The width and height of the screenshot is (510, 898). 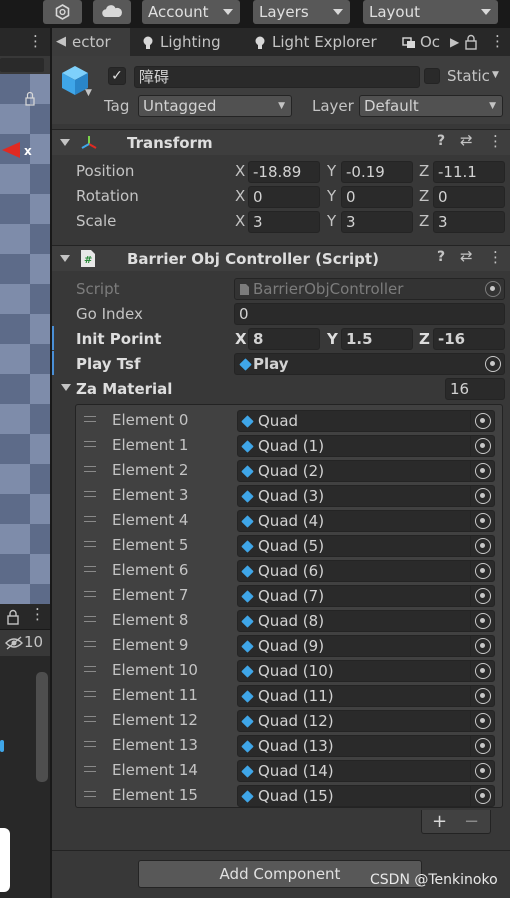 What do you see at coordinates (366, 446) in the screenshot?
I see `element-object-field: Quad (1)` at bounding box center [366, 446].